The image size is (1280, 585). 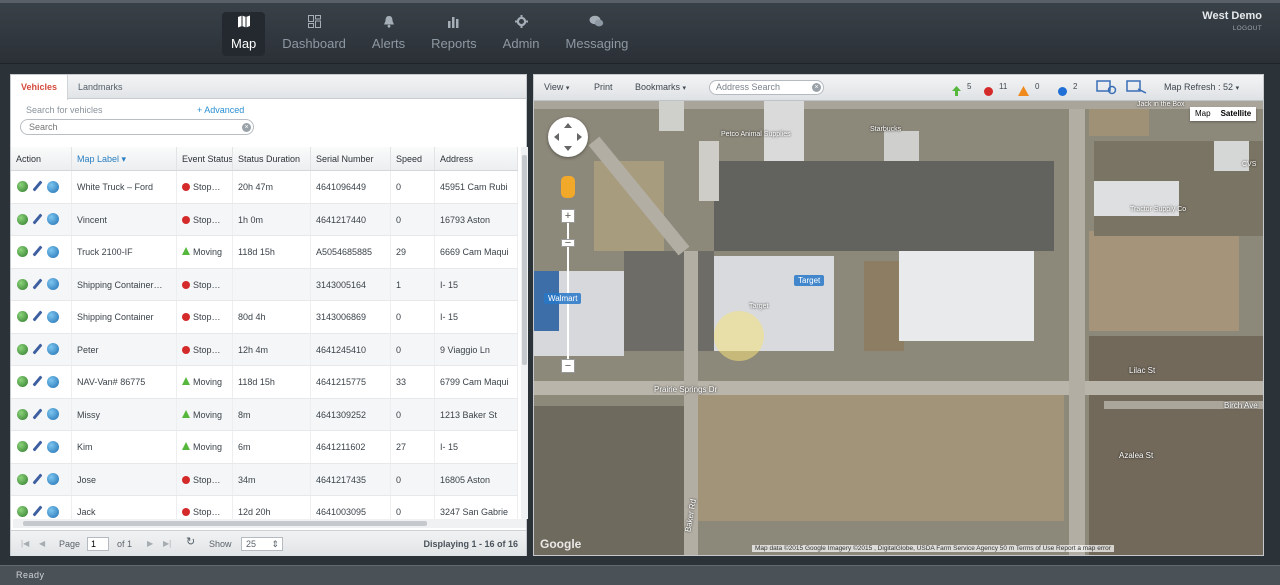 What do you see at coordinates (124, 252) in the screenshot?
I see `cell-map-label: Truck 2100-IF` at bounding box center [124, 252].